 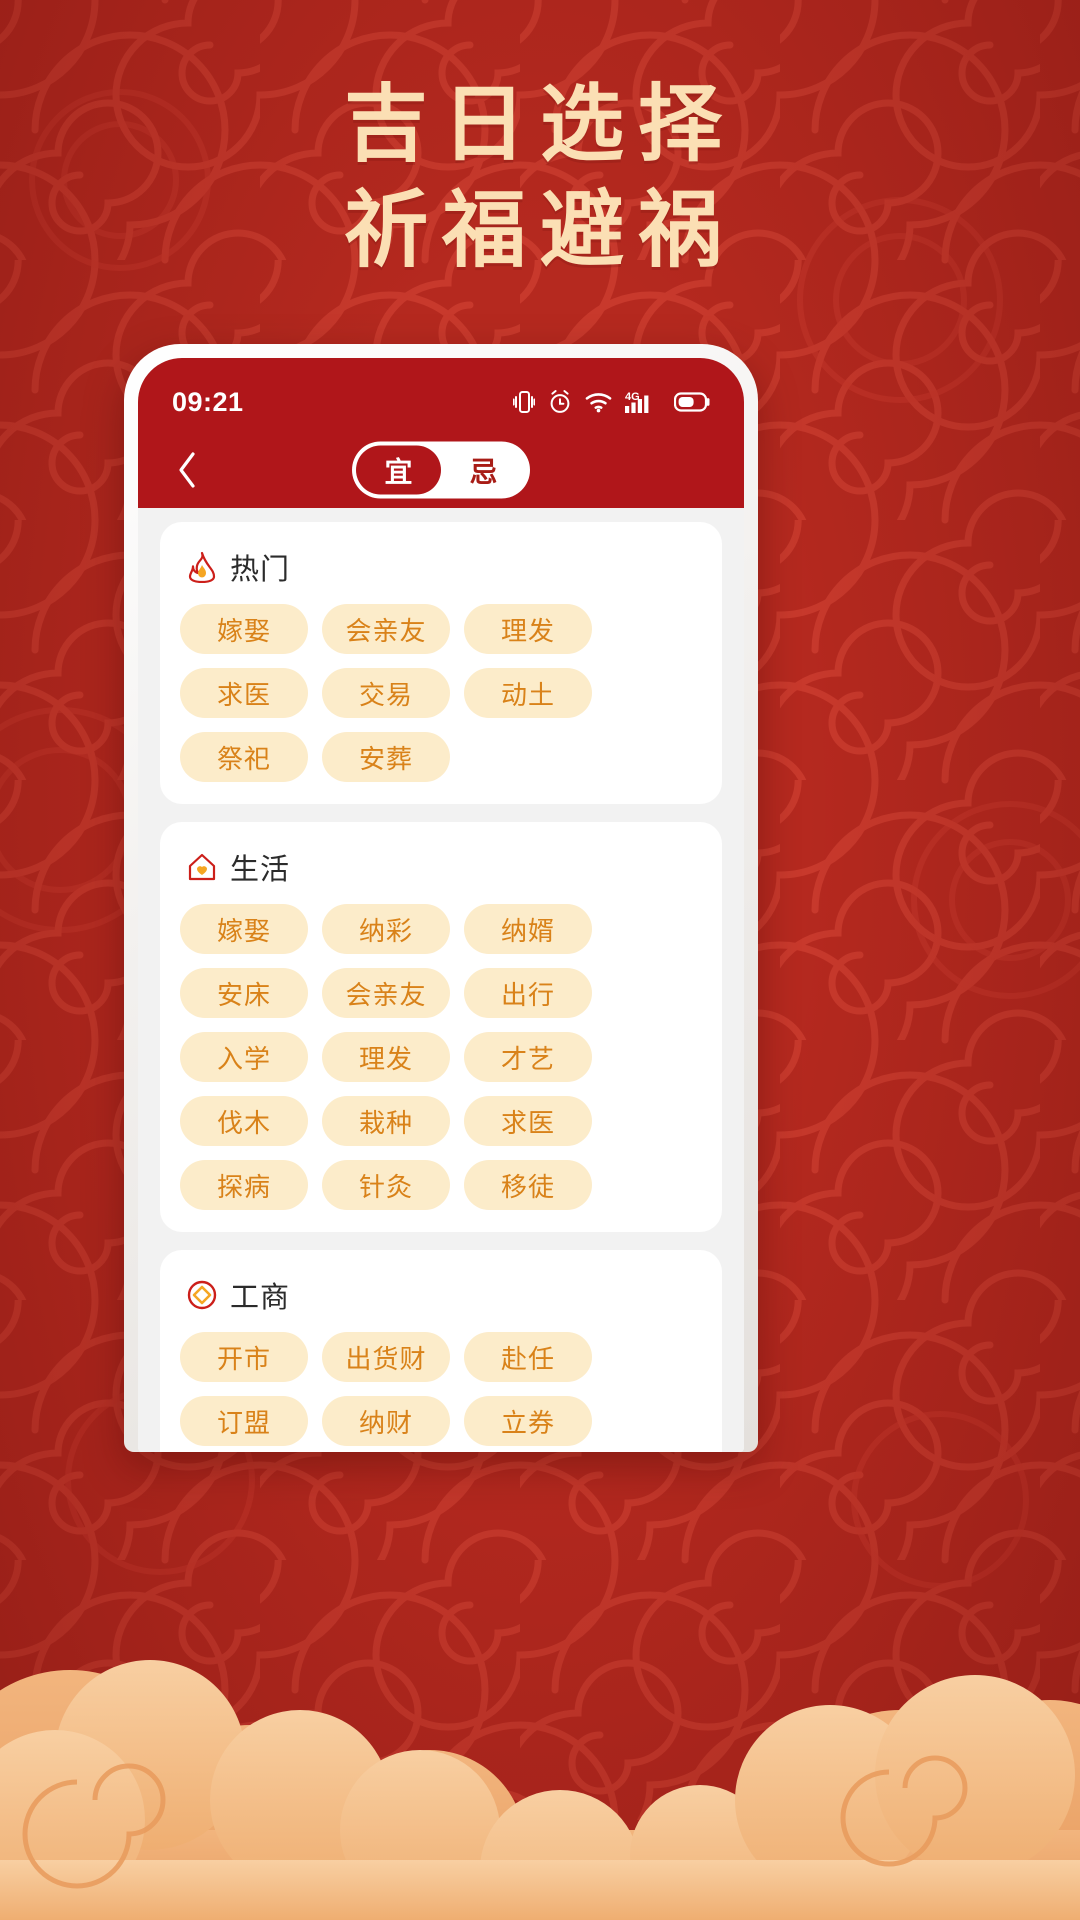 What do you see at coordinates (444, 567) in the screenshot?
I see `category-header: 热门` at bounding box center [444, 567].